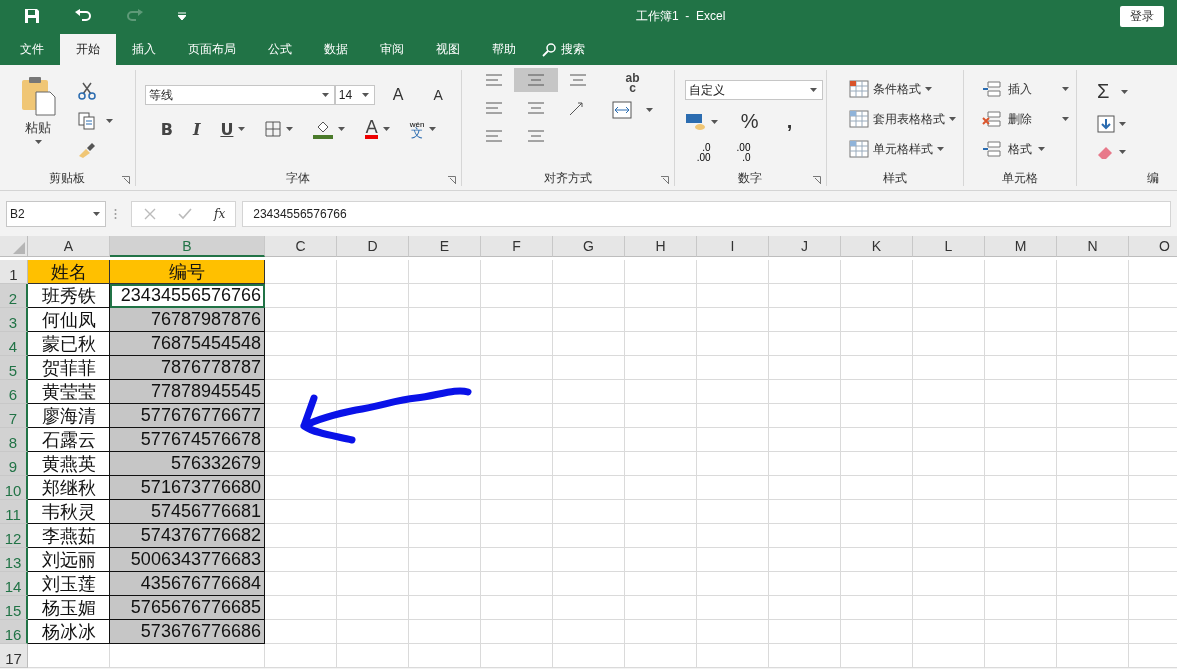  What do you see at coordinates (589, 246) in the screenshot?
I see `column-header: G` at bounding box center [589, 246].